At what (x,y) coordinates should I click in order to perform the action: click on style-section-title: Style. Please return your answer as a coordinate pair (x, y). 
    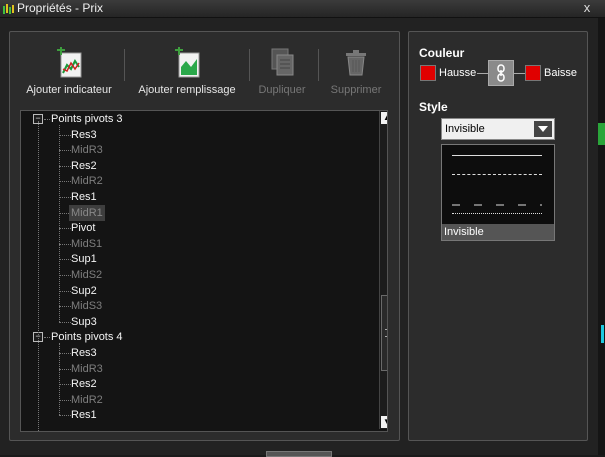
    Looking at the image, I should click on (433, 107).